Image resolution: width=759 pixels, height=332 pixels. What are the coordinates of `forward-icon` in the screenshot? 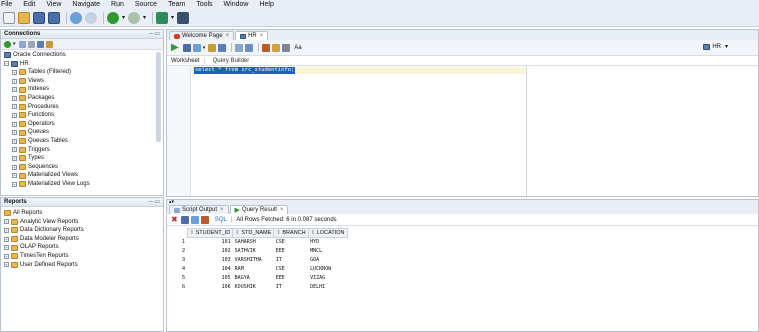 It's located at (134, 17).